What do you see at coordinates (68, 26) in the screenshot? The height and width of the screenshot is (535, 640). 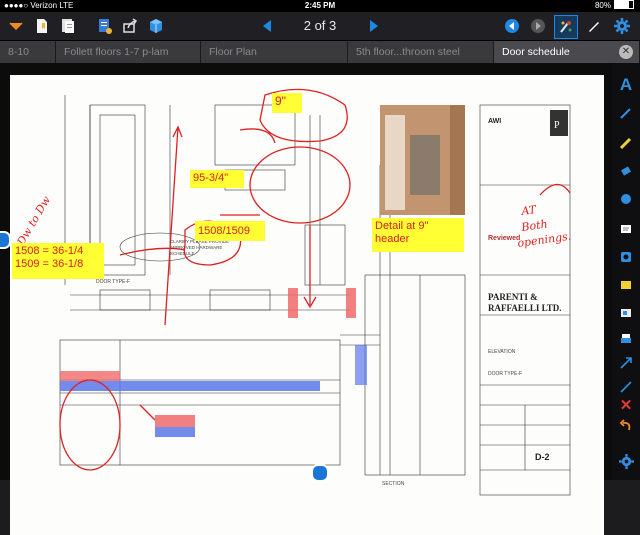 I see `documents-icon` at bounding box center [68, 26].